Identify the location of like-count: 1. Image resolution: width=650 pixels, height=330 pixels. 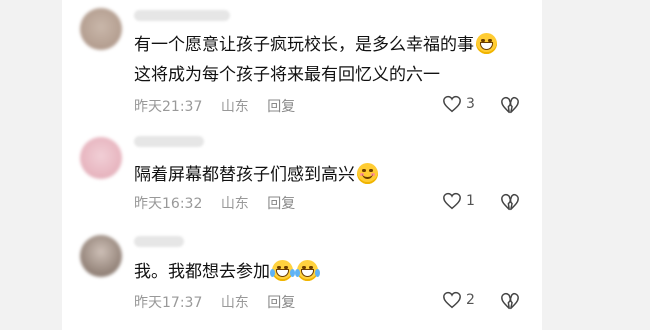
(470, 201).